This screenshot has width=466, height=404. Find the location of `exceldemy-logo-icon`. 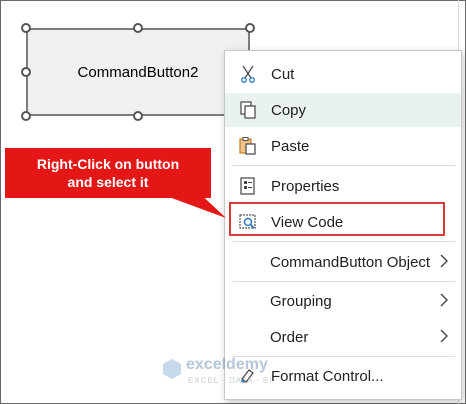

exceldemy-logo-icon is located at coordinates (172, 369).